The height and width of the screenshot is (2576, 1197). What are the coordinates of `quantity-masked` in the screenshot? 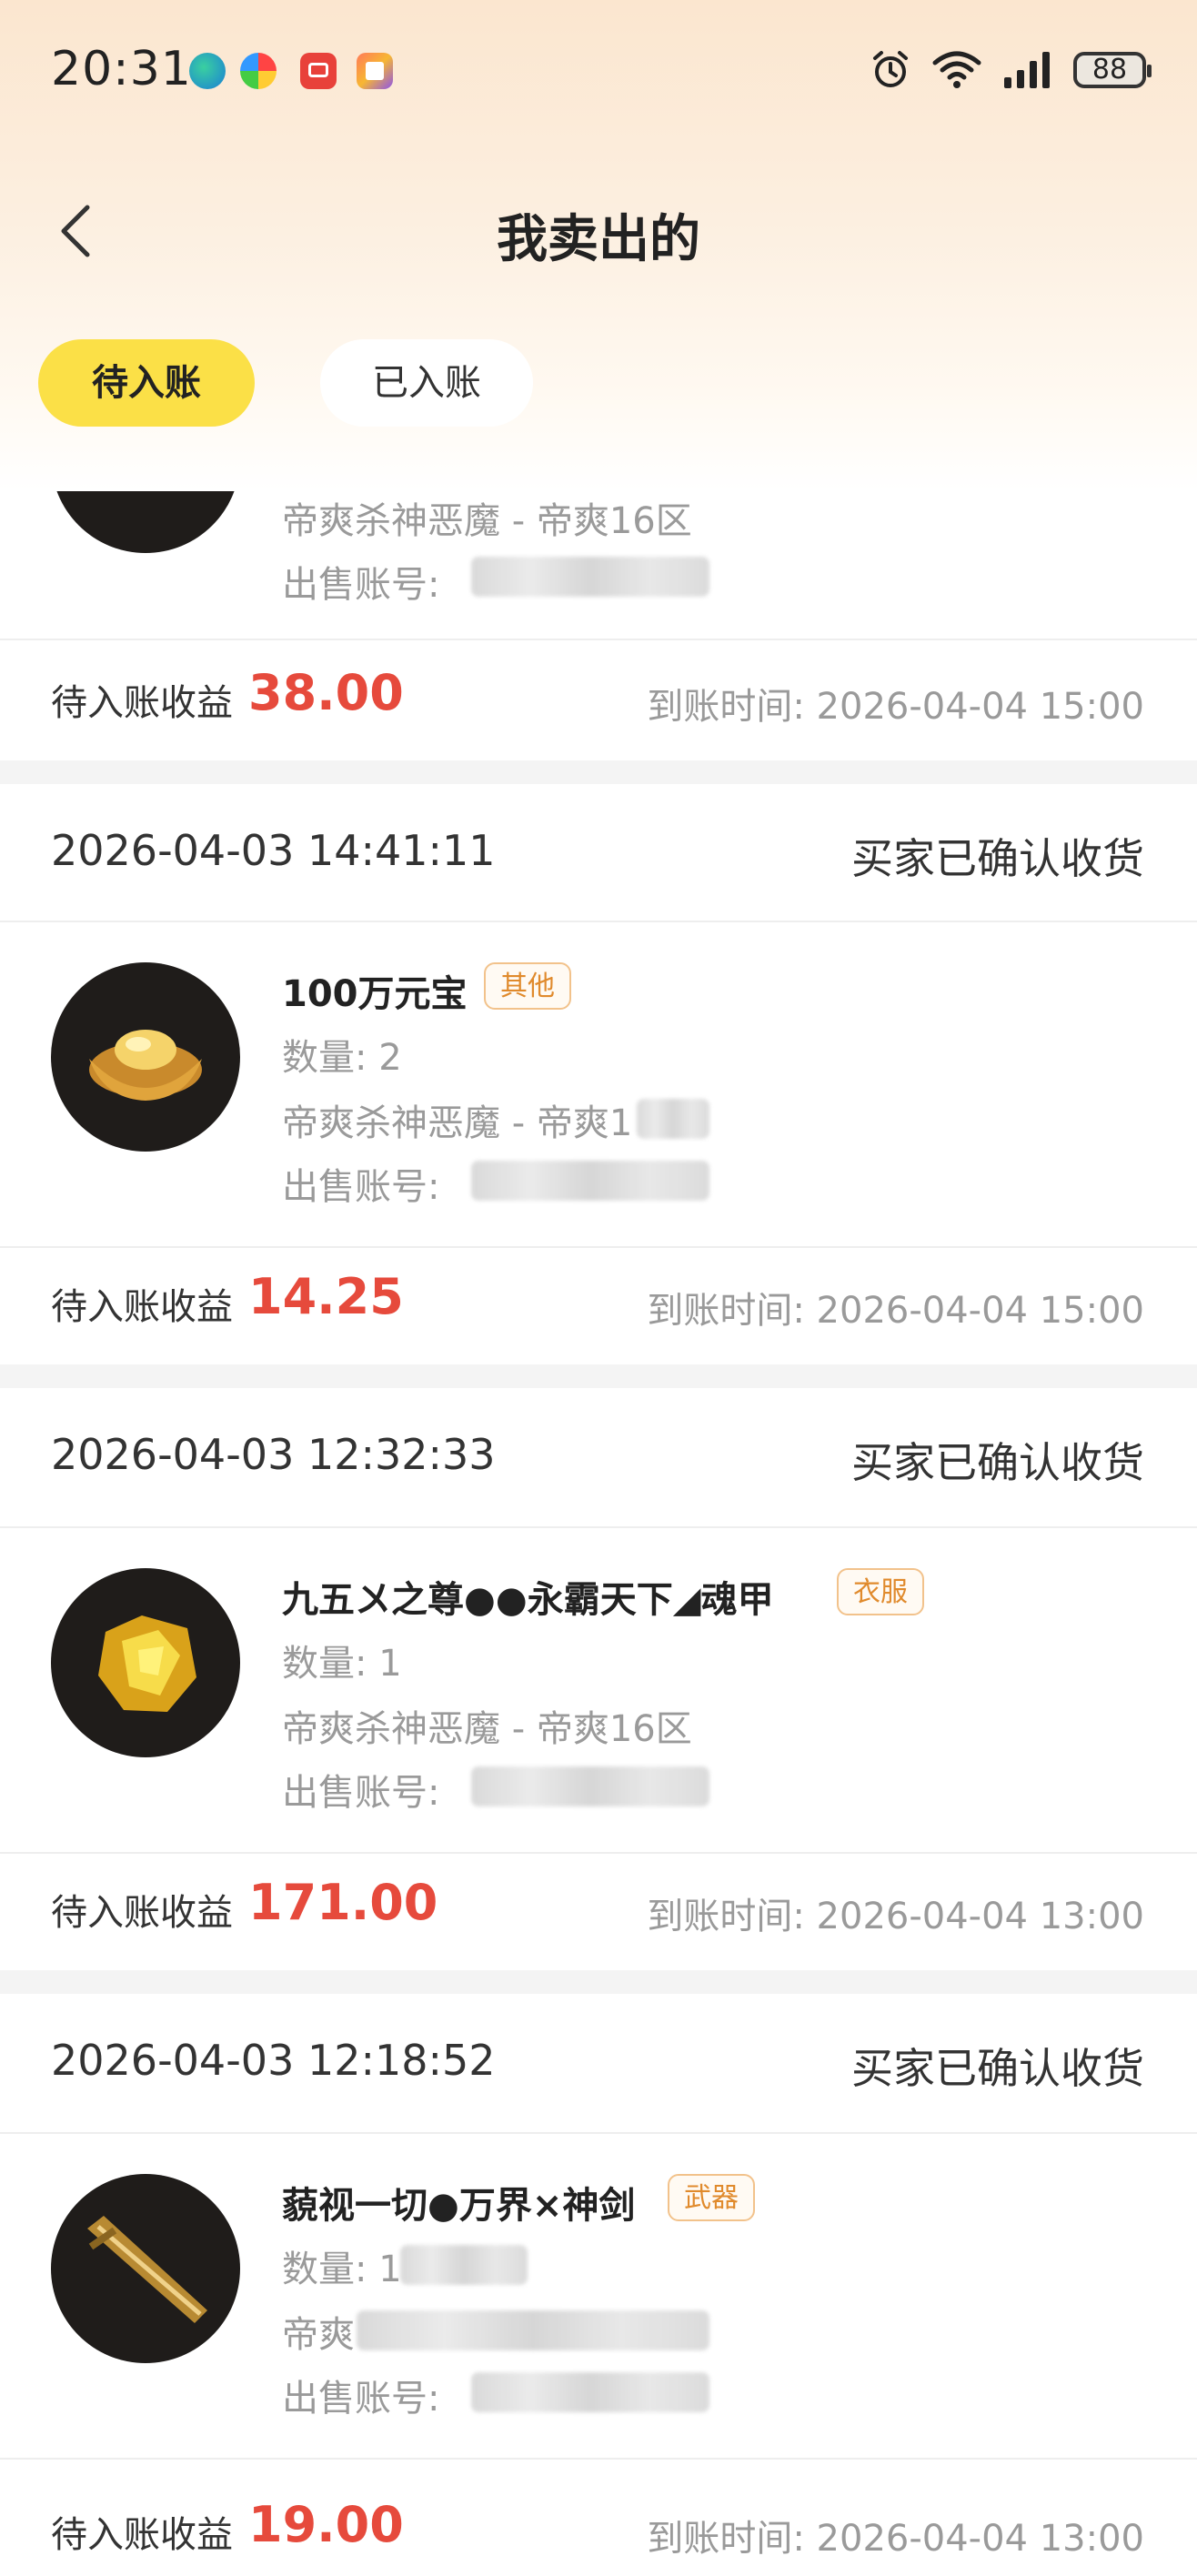 It's located at (464, 2265).